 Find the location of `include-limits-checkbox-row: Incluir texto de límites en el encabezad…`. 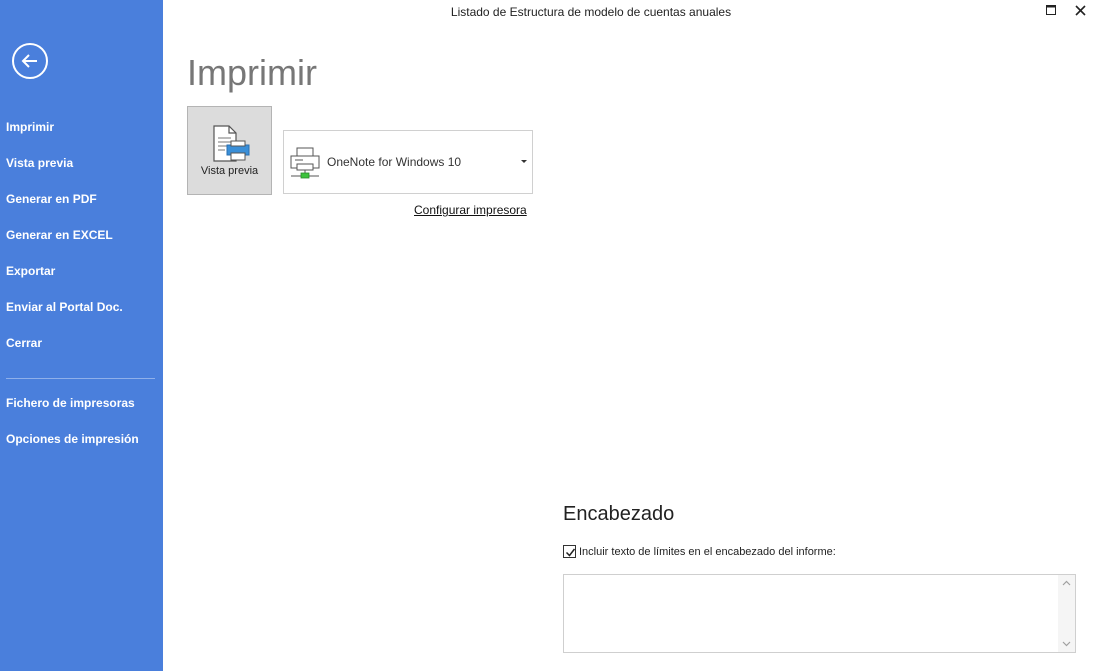

include-limits-checkbox-row: Incluir texto de límites en el encabezad… is located at coordinates (699, 551).